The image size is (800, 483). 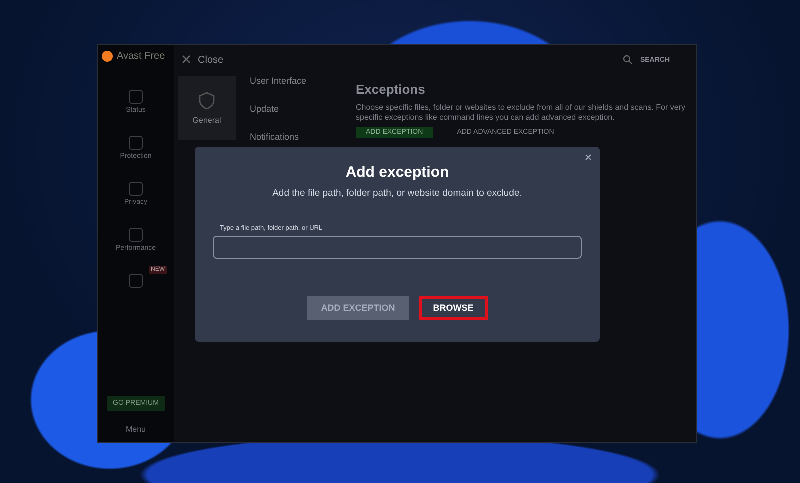 I want to click on search-icon, so click(x=628, y=60).